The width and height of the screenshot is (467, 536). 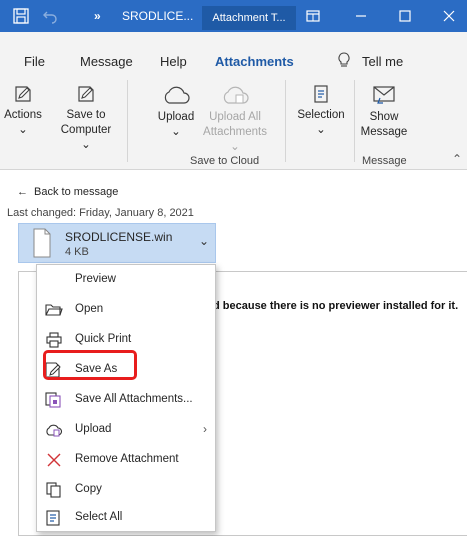 I want to click on more-commands-chevron: », so click(x=97, y=16).